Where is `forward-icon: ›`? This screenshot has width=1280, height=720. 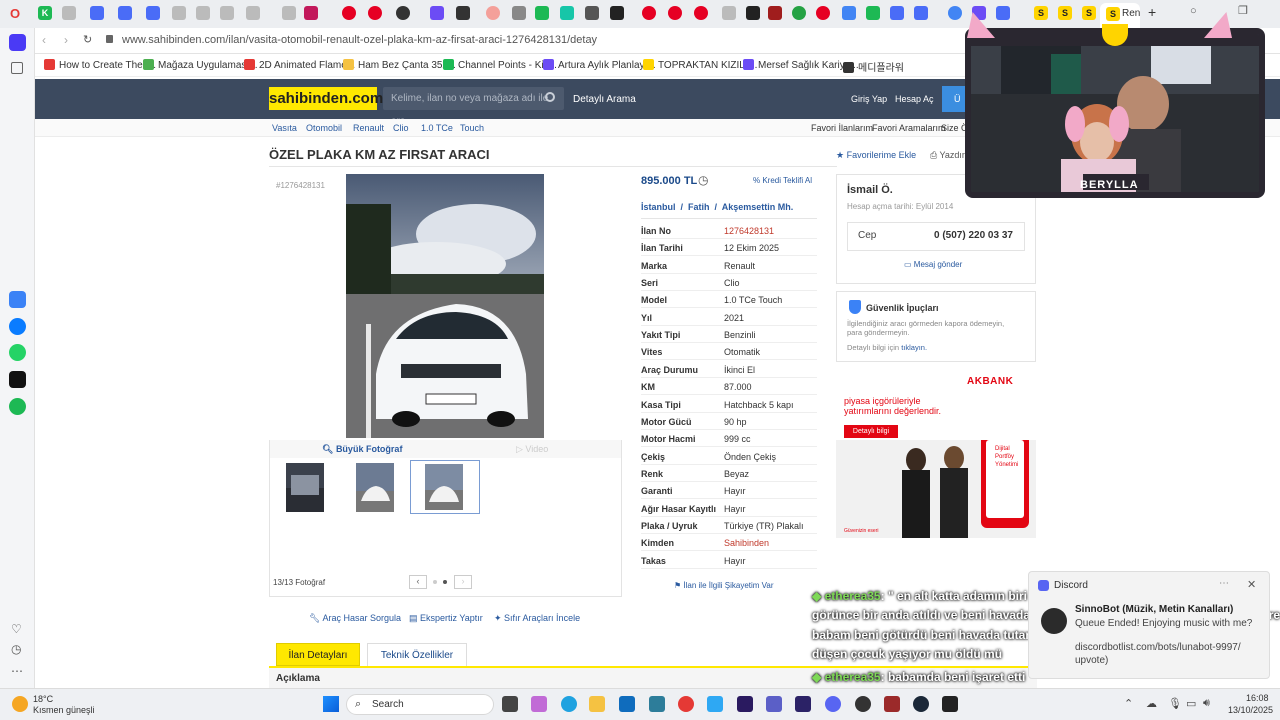
forward-icon: › is located at coordinates (66, 40).